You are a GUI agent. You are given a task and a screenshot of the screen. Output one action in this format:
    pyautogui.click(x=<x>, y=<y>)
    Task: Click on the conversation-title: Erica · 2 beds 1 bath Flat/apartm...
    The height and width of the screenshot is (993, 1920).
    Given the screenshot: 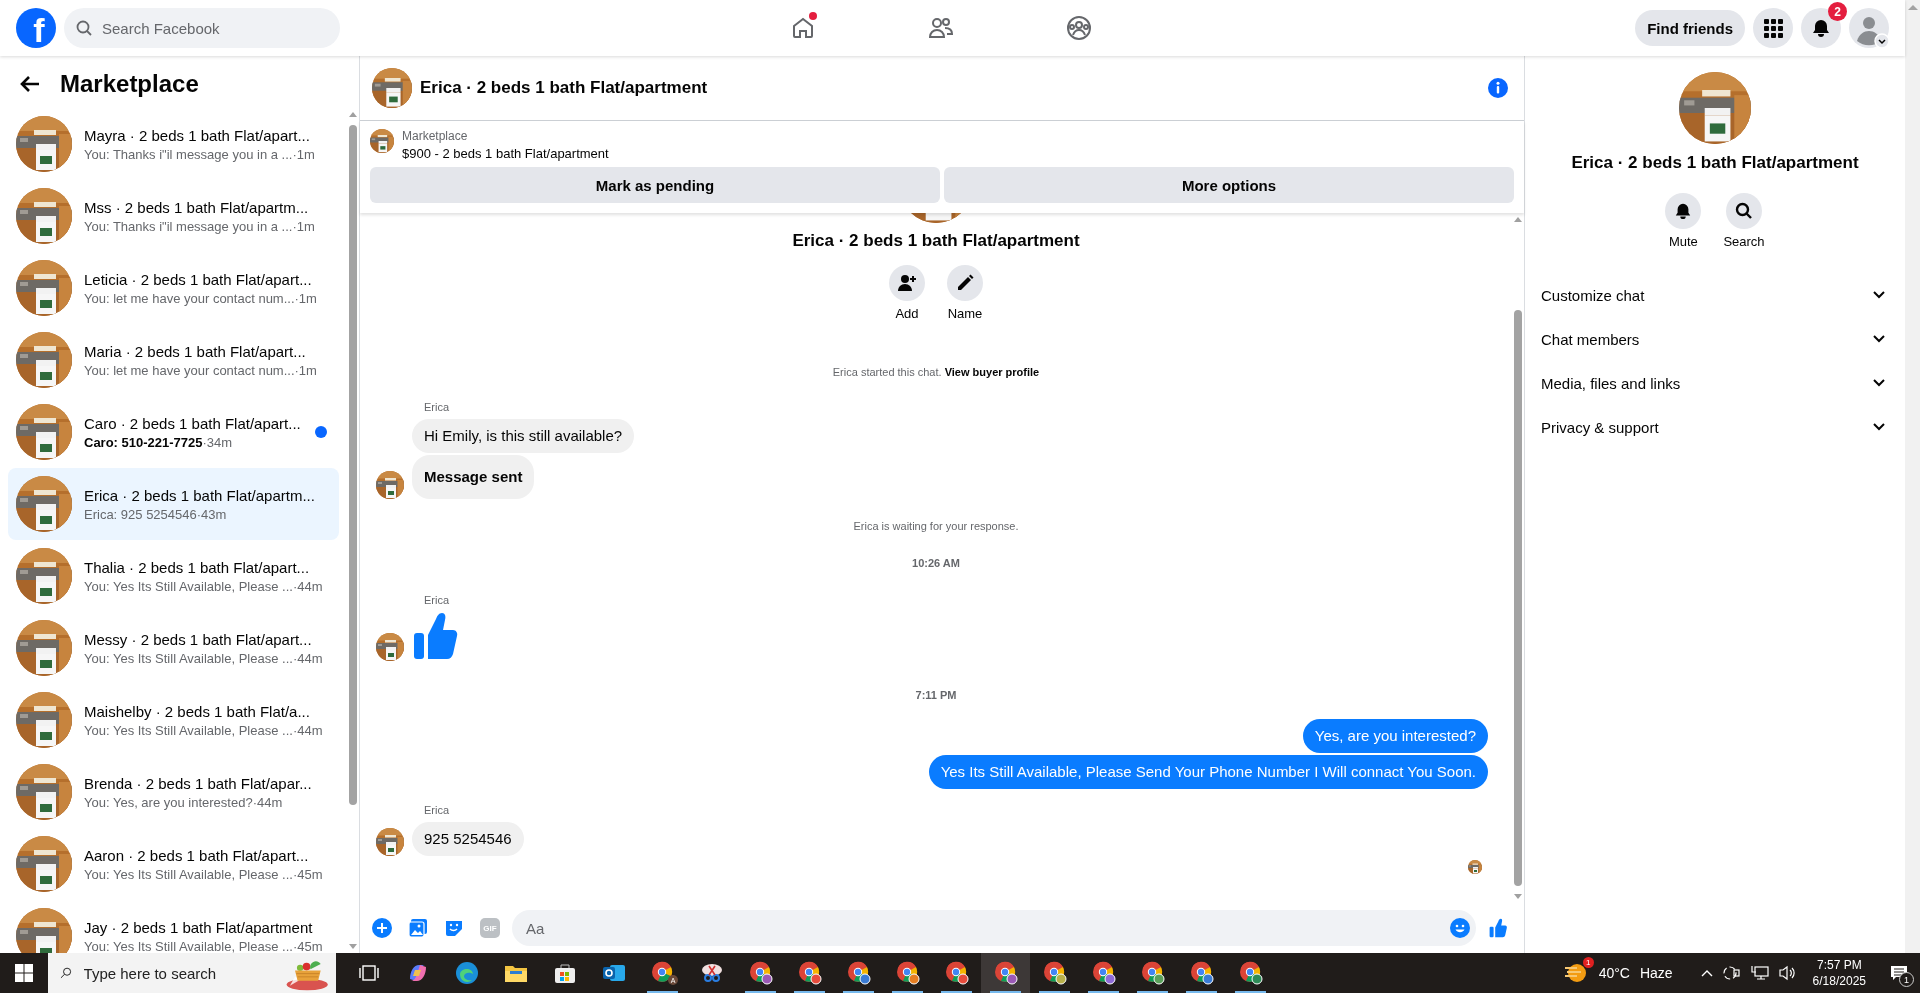 What is the action you would take?
    pyautogui.click(x=200, y=495)
    